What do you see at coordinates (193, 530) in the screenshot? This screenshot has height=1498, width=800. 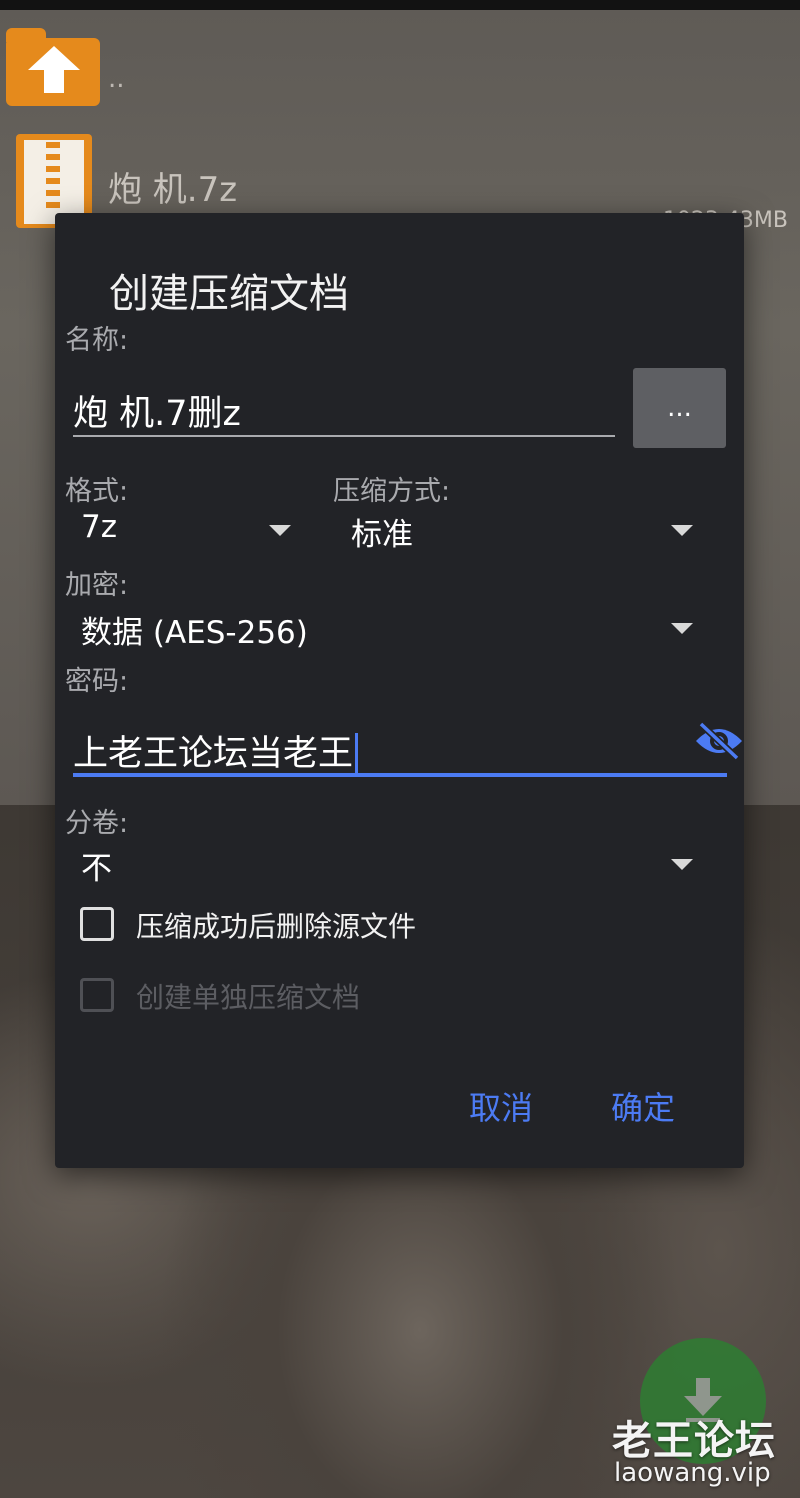 I see `format-select: 7z` at bounding box center [193, 530].